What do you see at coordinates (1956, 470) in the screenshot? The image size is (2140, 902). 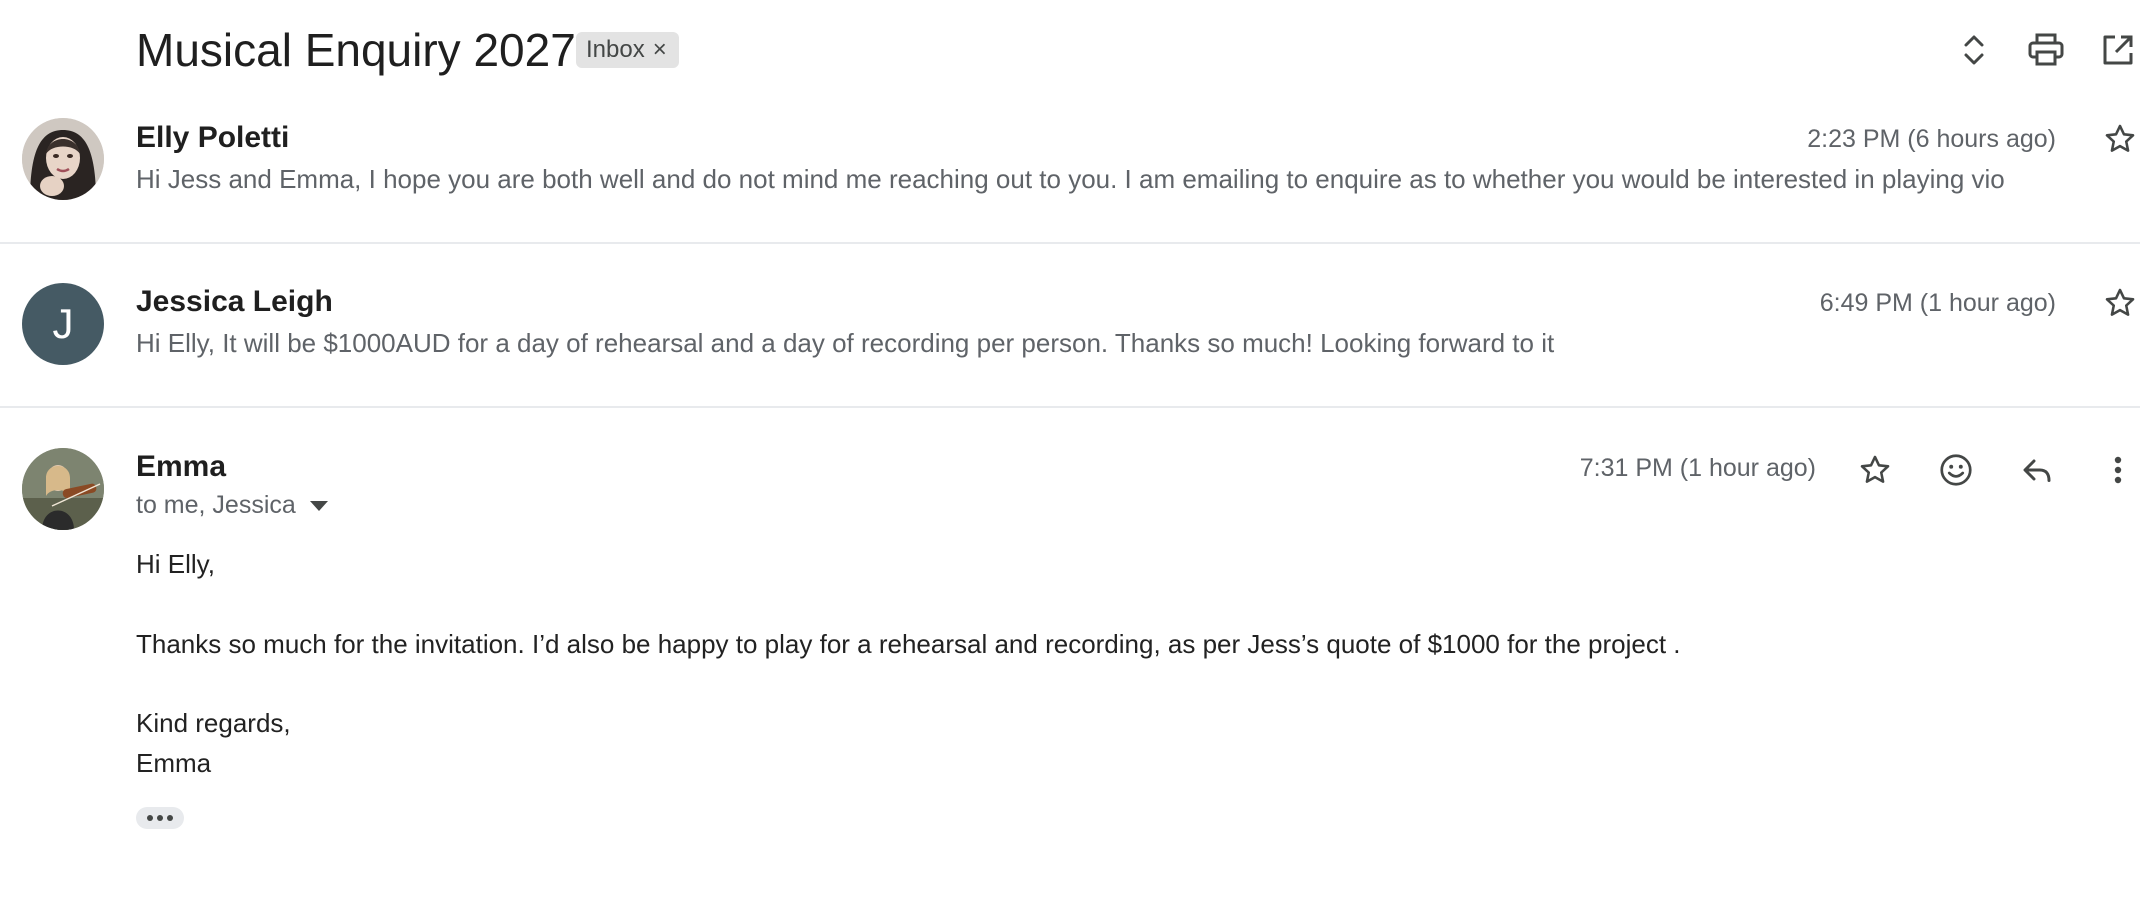 I see `emoji-react-icon` at bounding box center [1956, 470].